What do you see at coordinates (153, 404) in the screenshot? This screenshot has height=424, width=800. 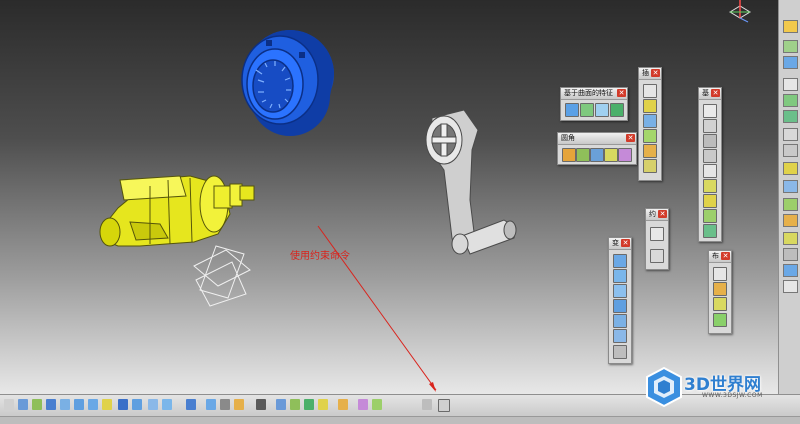 I see `hide-show-icon` at bounding box center [153, 404].